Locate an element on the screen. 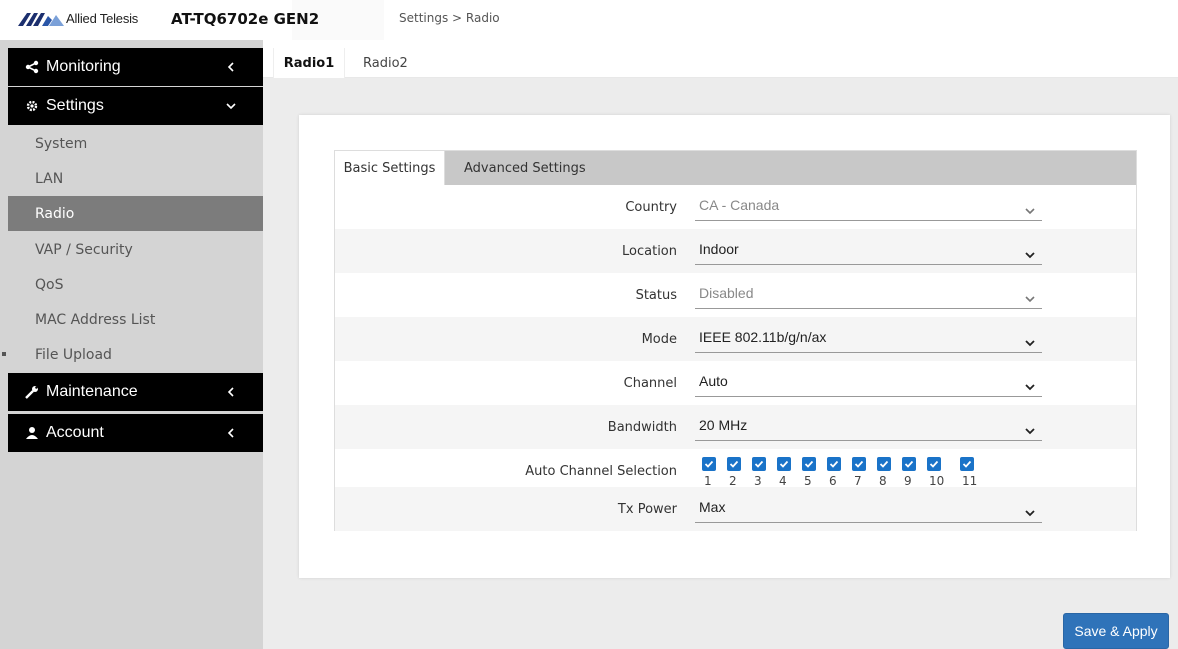 The image size is (1178, 649). tx-power-select: Max is located at coordinates (868, 508).